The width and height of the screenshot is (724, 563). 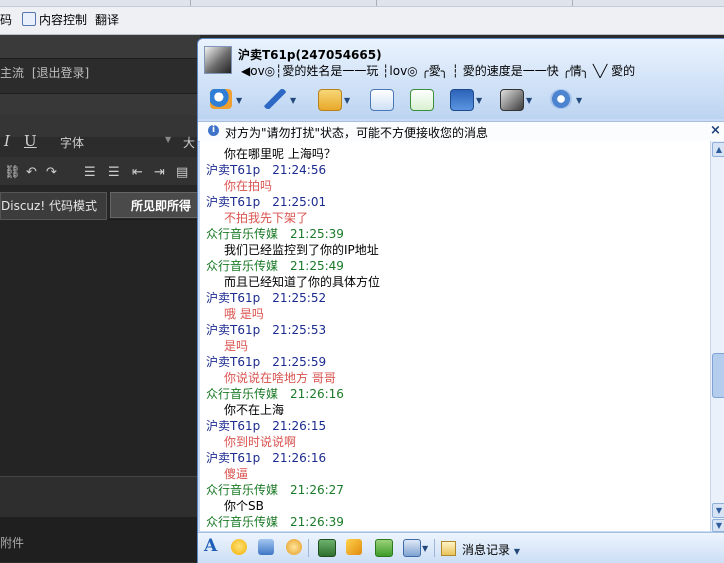 I want to click on settings-button: ▼, so click(x=565, y=99).